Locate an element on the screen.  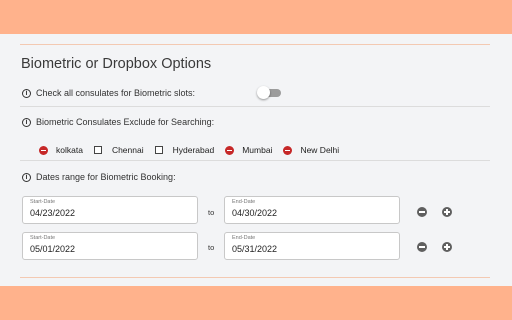
start-date-value: 05/01/2022 is located at coordinates (53, 249).